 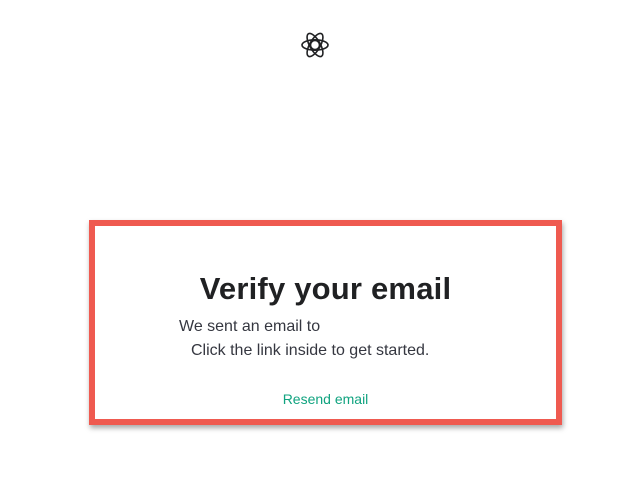 What do you see at coordinates (325, 399) in the screenshot?
I see `resend-email-link: Resend email` at bounding box center [325, 399].